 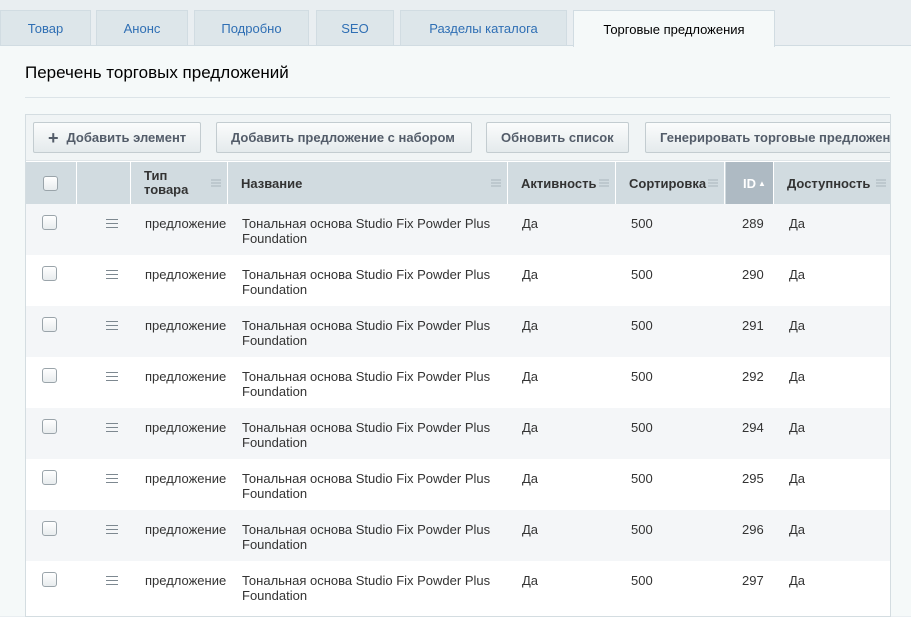 What do you see at coordinates (604, 183) in the screenshot?
I see `sort-handle-icon` at bounding box center [604, 183].